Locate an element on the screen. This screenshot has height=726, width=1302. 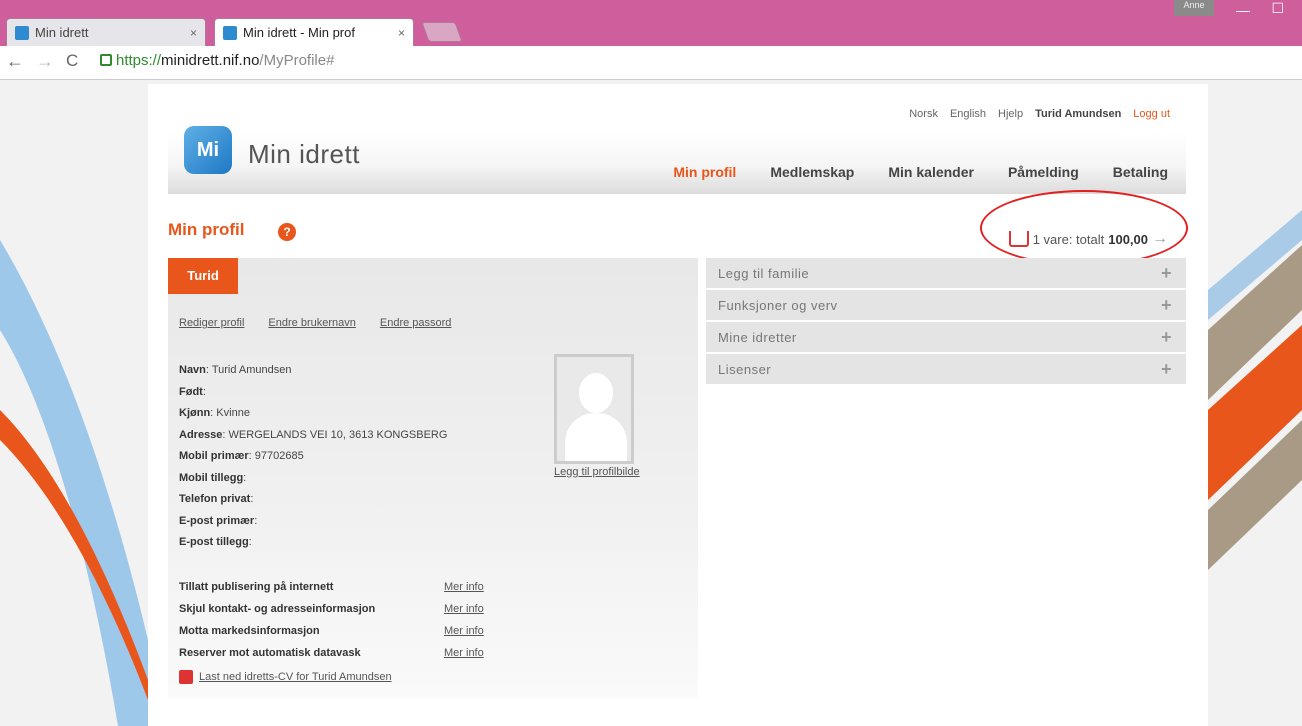
reload-icon: C is located at coordinates (72, 61).